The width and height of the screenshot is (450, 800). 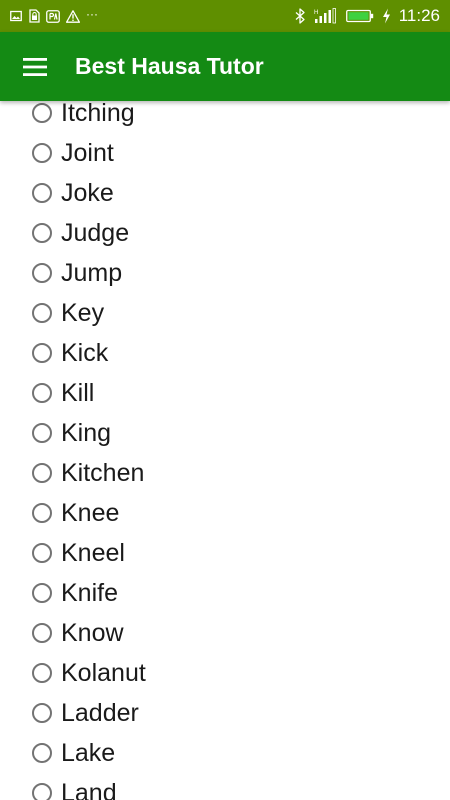 I want to click on list-item: Kitchen, so click(x=225, y=473).